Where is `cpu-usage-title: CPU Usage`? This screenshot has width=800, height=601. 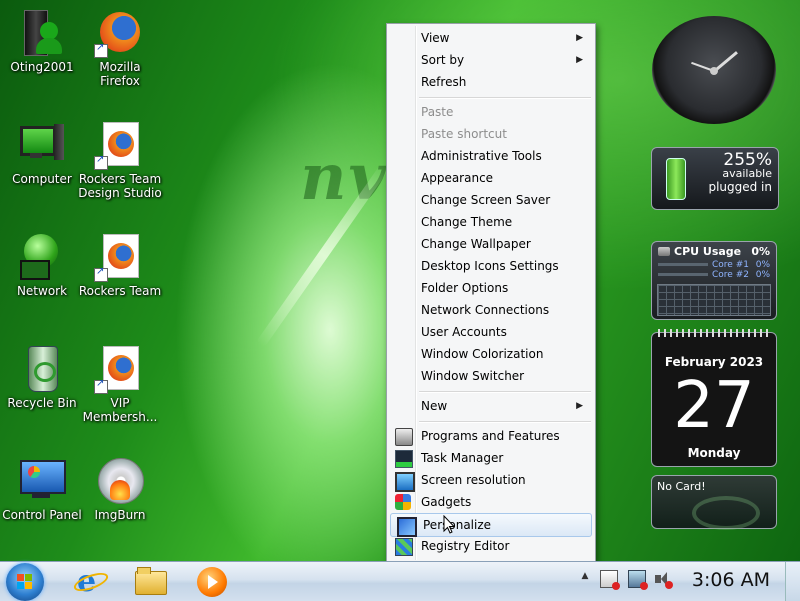
cpu-usage-title: CPU Usage is located at coordinates (708, 251).